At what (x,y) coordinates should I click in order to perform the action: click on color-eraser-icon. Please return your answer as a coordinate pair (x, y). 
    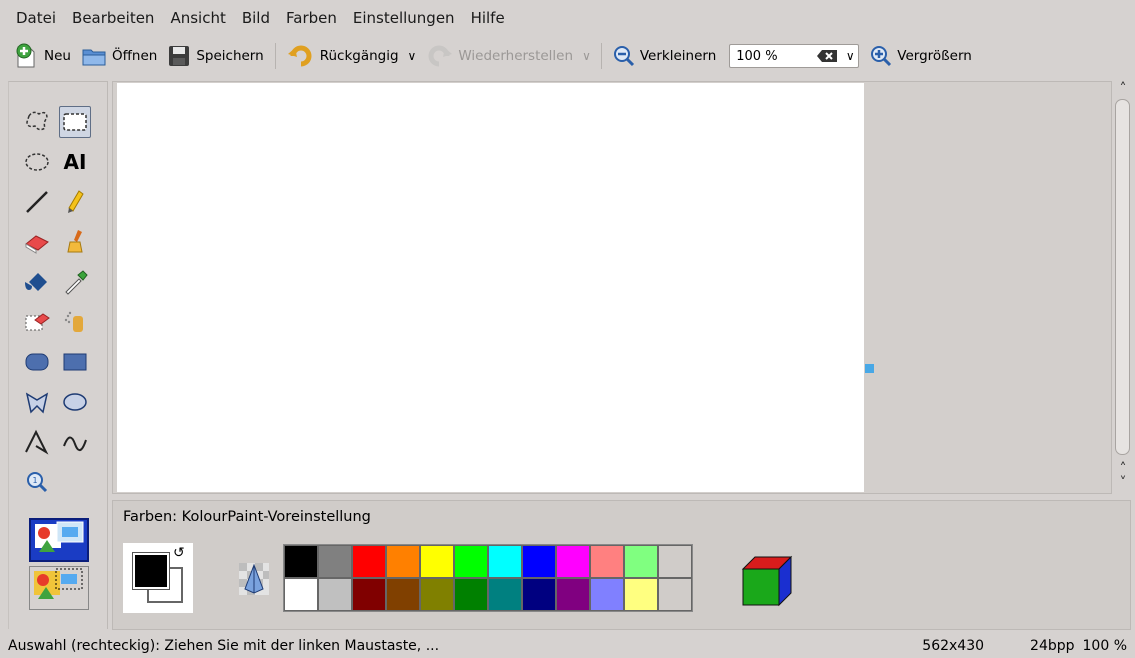
    Looking at the image, I should click on (37, 322).